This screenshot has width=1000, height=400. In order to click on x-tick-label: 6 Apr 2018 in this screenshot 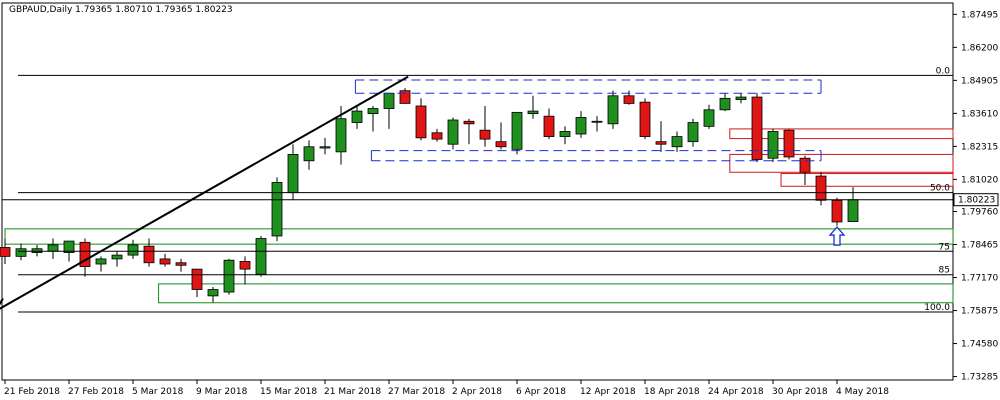, I will do `click(541, 392)`.